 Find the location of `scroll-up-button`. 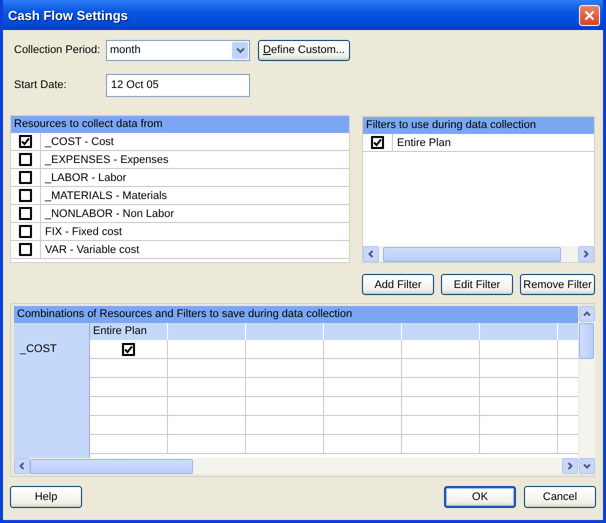

scroll-up-button is located at coordinates (587, 314).